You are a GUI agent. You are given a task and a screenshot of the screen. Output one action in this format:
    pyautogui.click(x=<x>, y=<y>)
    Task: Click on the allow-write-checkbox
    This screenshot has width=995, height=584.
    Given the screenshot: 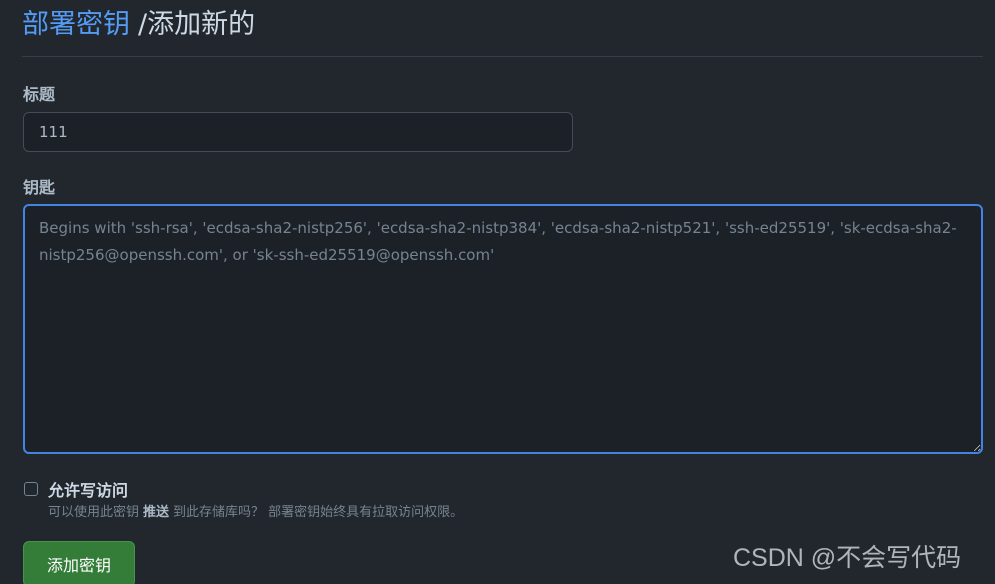 What is the action you would take?
    pyautogui.click(x=31, y=489)
    